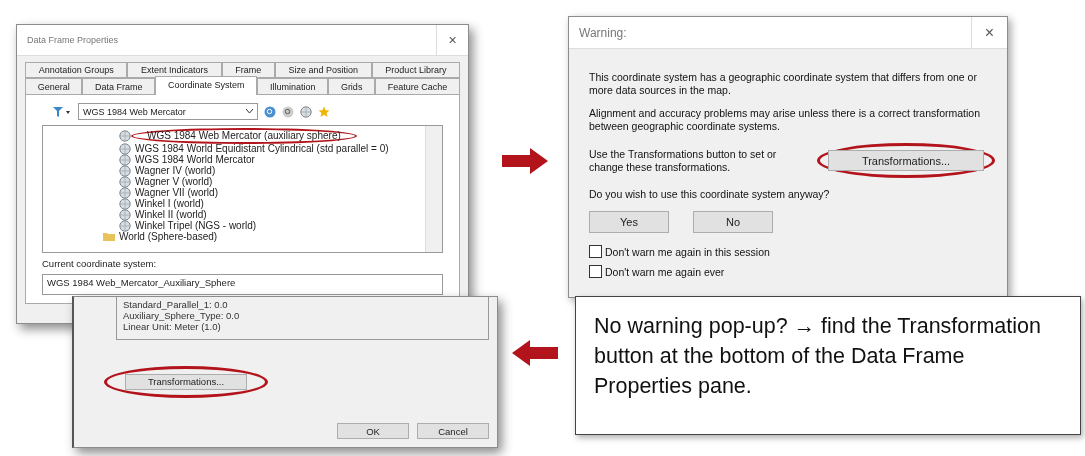 The width and height of the screenshot is (1085, 456). Describe the element at coordinates (783, 84) in the screenshot. I see `message-text: This coordinate system has a geographic coordinate system that differs from one or more data sources in the map.` at that location.